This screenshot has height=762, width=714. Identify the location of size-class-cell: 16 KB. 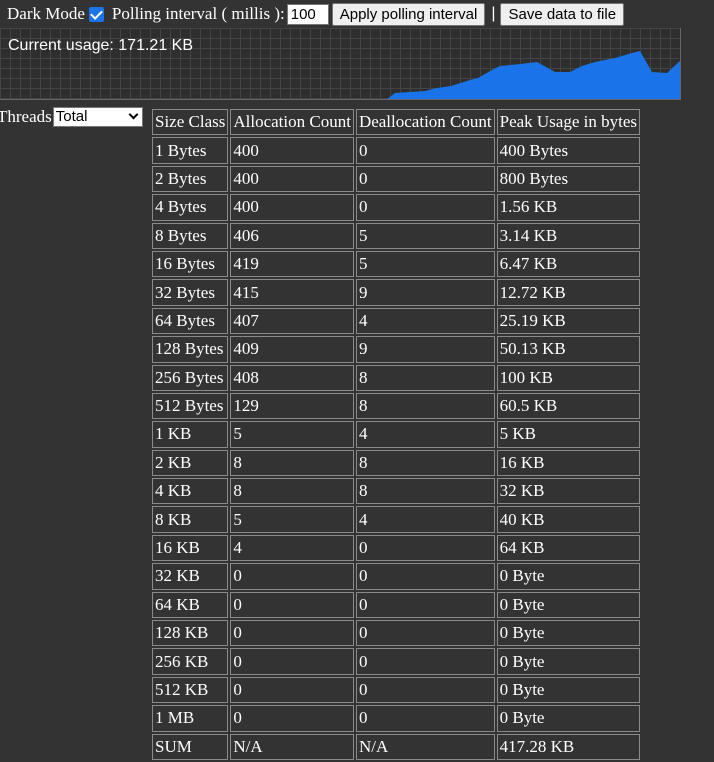
(190, 548).